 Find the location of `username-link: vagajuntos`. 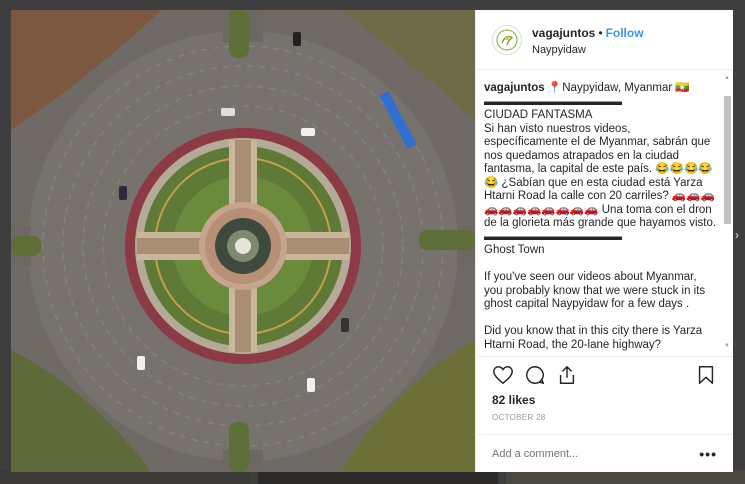

username-link: vagajuntos is located at coordinates (563, 33).